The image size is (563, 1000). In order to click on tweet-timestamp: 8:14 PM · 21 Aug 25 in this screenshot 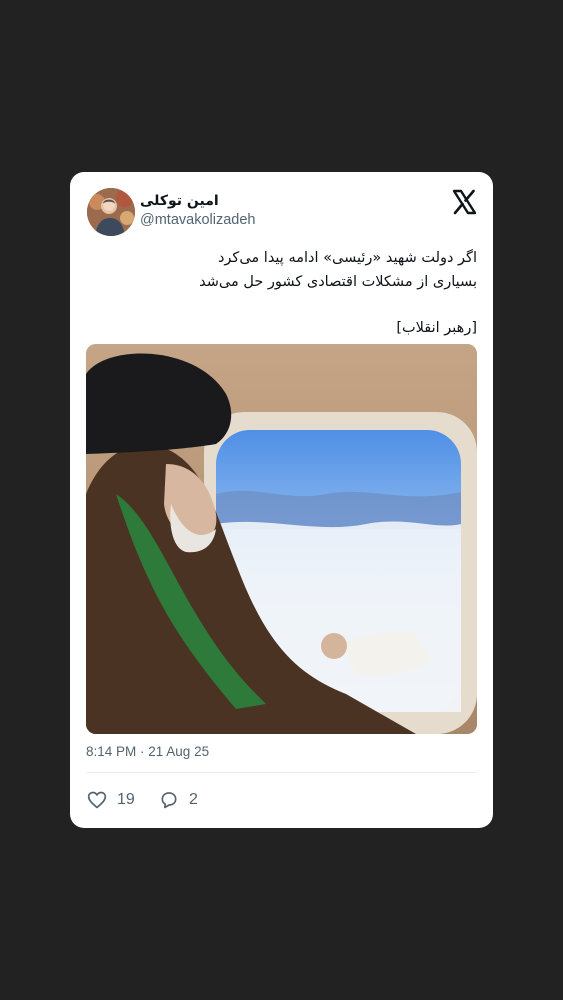, I will do `click(147, 751)`.